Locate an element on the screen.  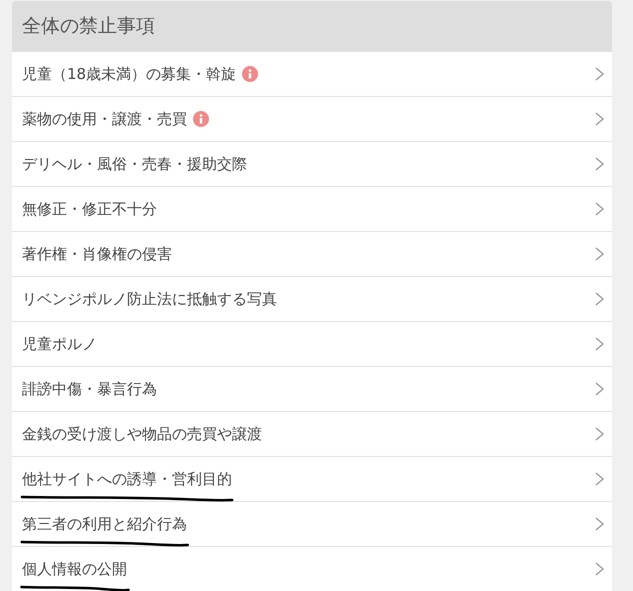
list-item: 金銭の受け渡しや物品の売買や譲渡 is located at coordinates (312, 433).